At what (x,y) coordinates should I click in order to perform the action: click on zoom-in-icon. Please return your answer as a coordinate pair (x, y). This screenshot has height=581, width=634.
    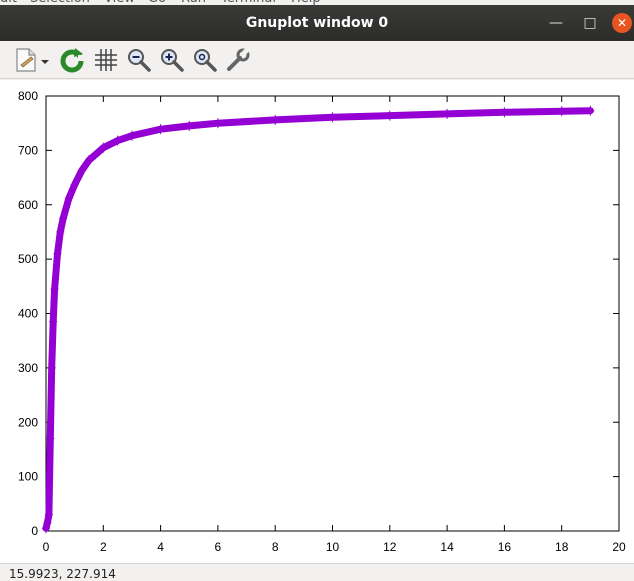
    Looking at the image, I should click on (172, 60).